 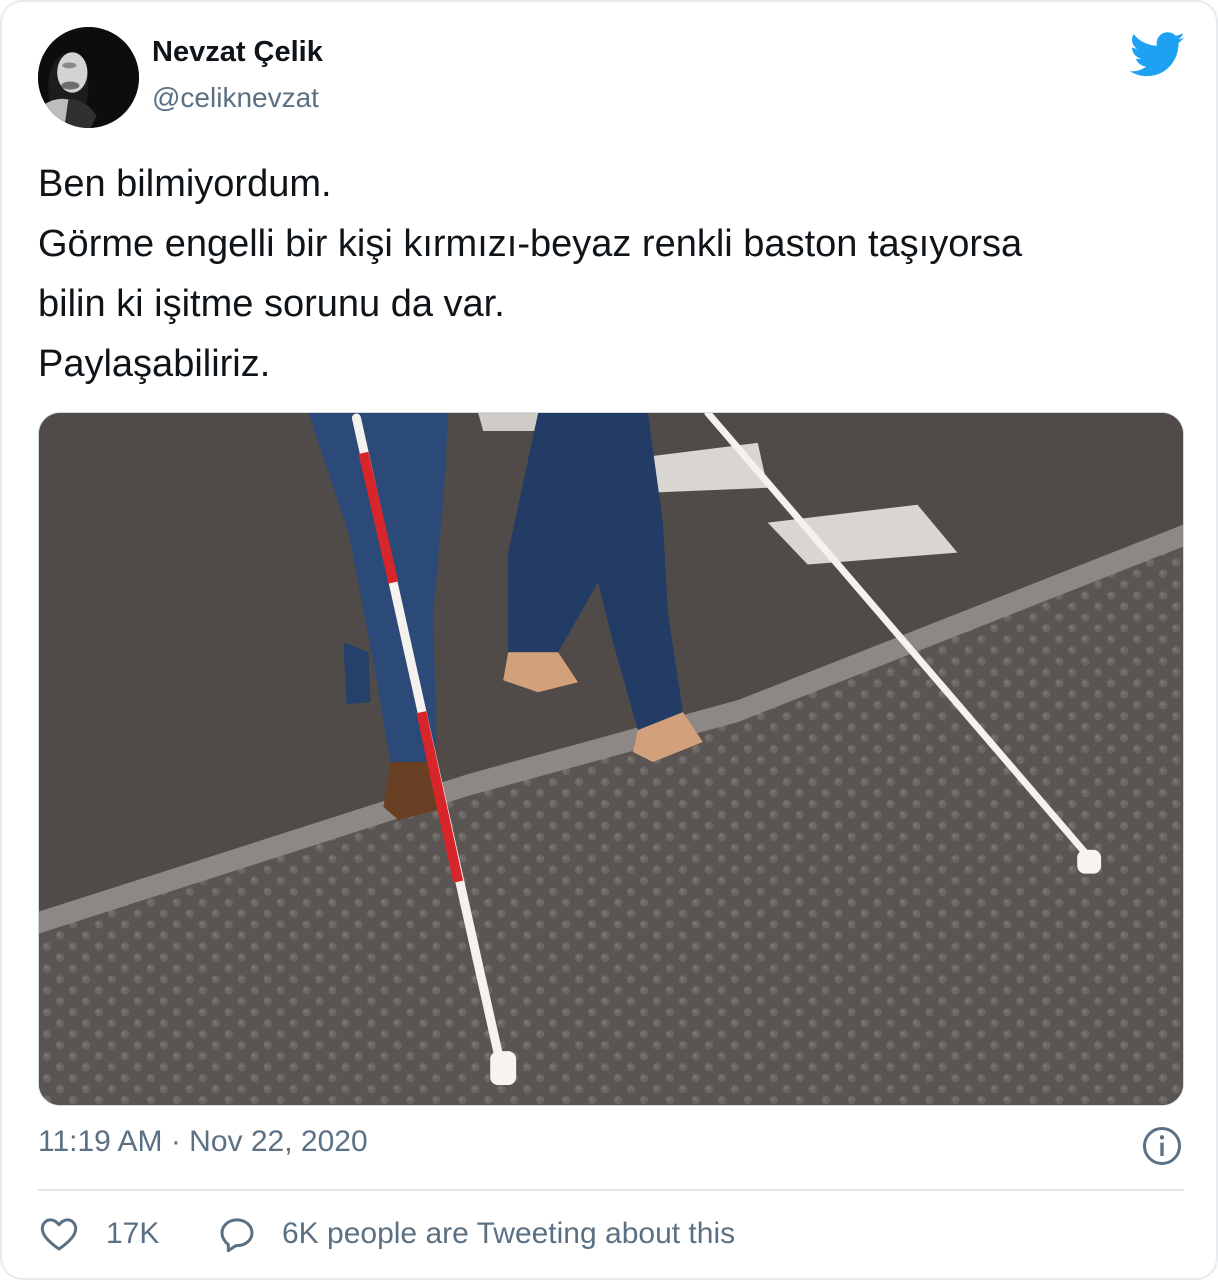 What do you see at coordinates (237, 98) in the screenshot?
I see `author-handle: @celiknevzat` at bounding box center [237, 98].